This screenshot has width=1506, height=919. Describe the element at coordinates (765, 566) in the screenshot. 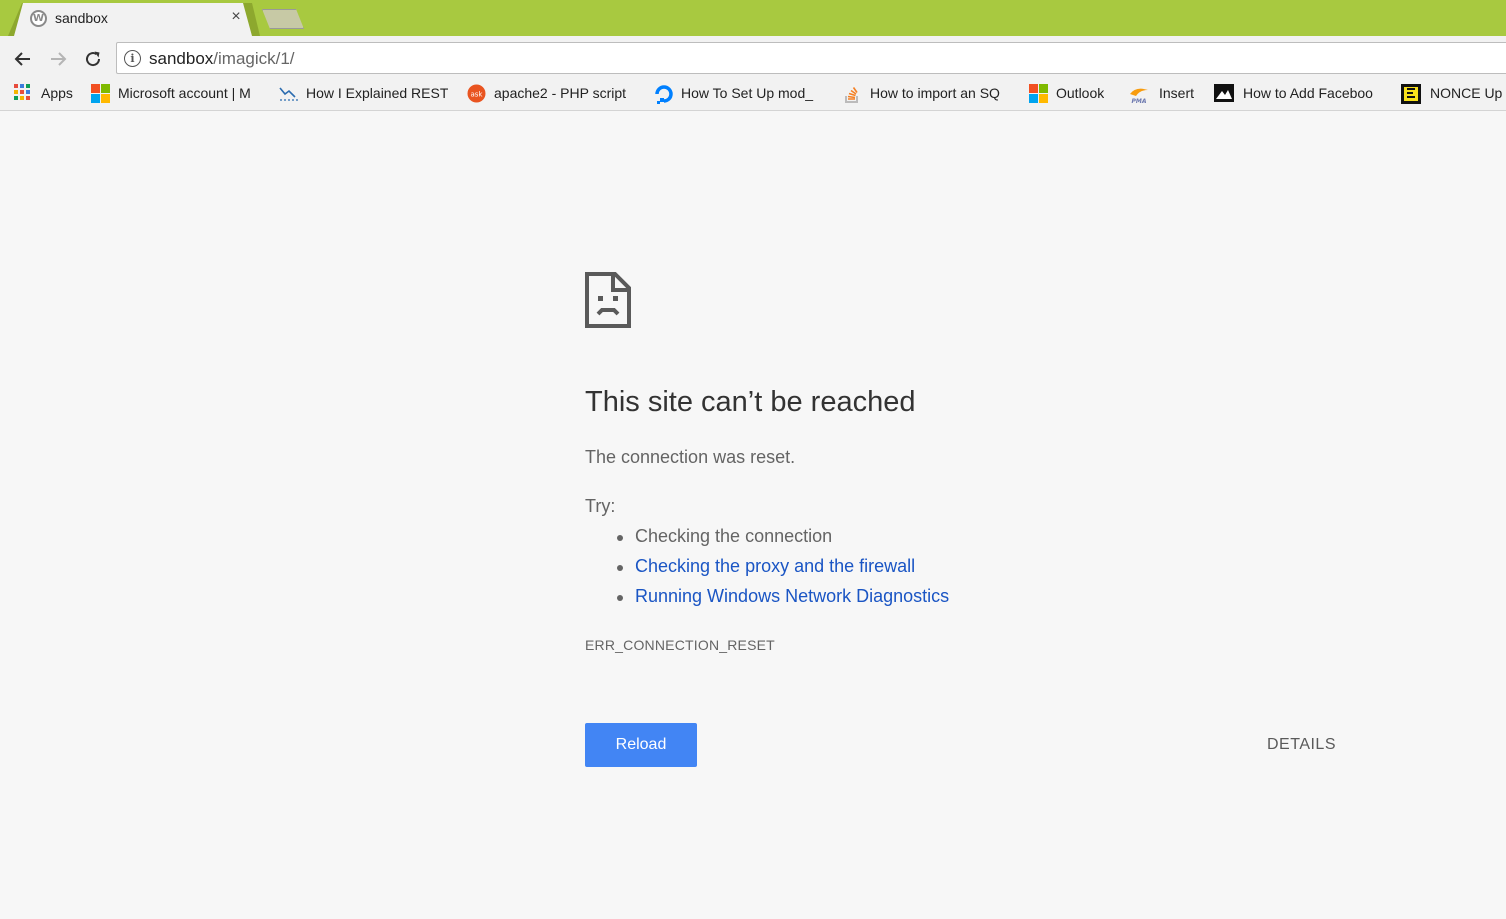

I see `suggestion-check-proxy-link: Checking the proxy and the firewall` at that location.